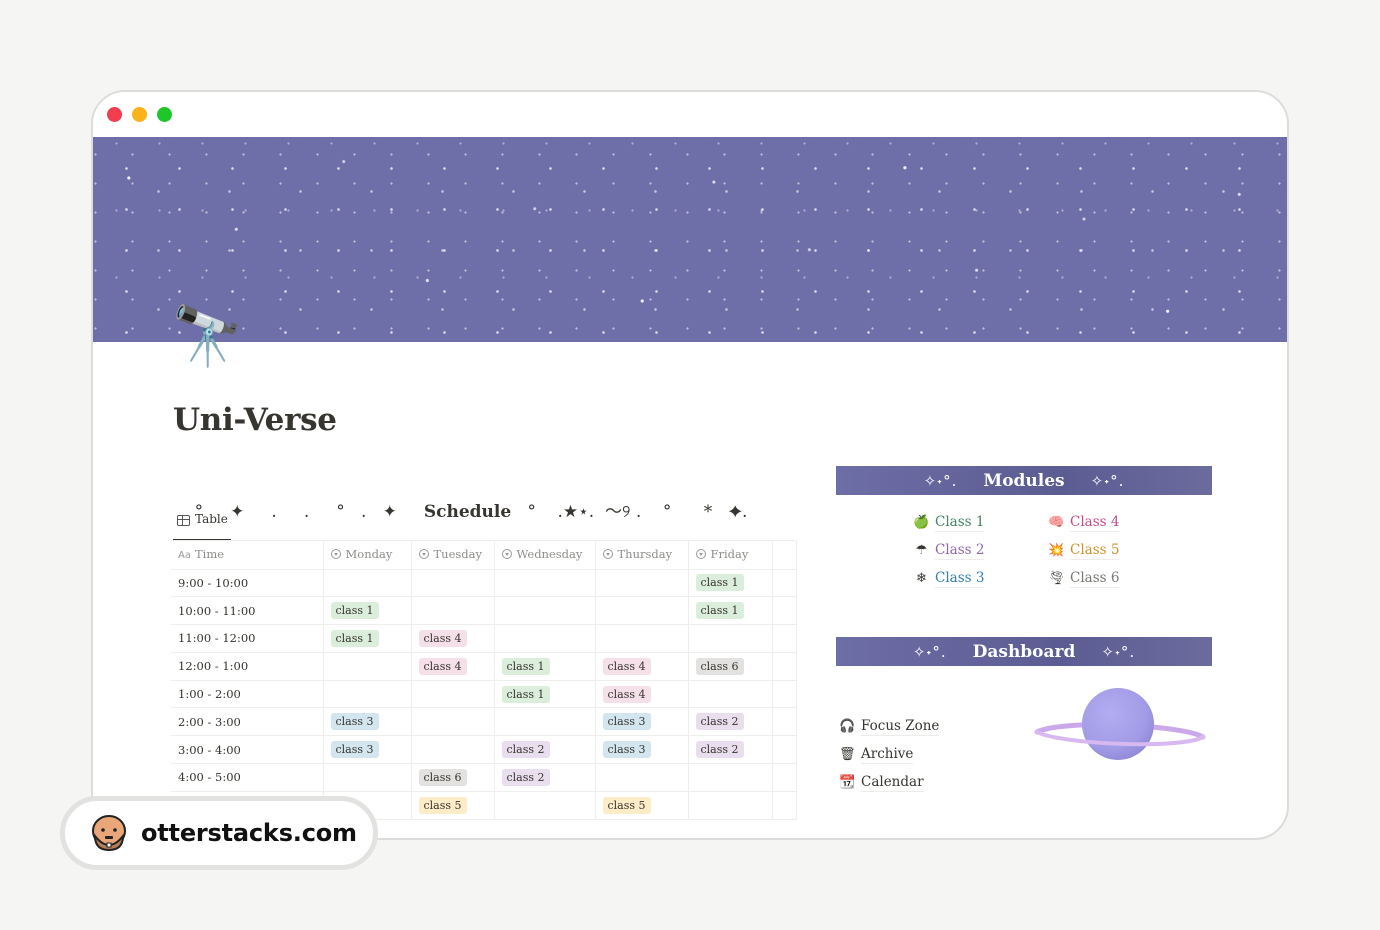 The image size is (1380, 930). What do you see at coordinates (255, 420) in the screenshot?
I see `page-title: Uni-Verse` at bounding box center [255, 420].